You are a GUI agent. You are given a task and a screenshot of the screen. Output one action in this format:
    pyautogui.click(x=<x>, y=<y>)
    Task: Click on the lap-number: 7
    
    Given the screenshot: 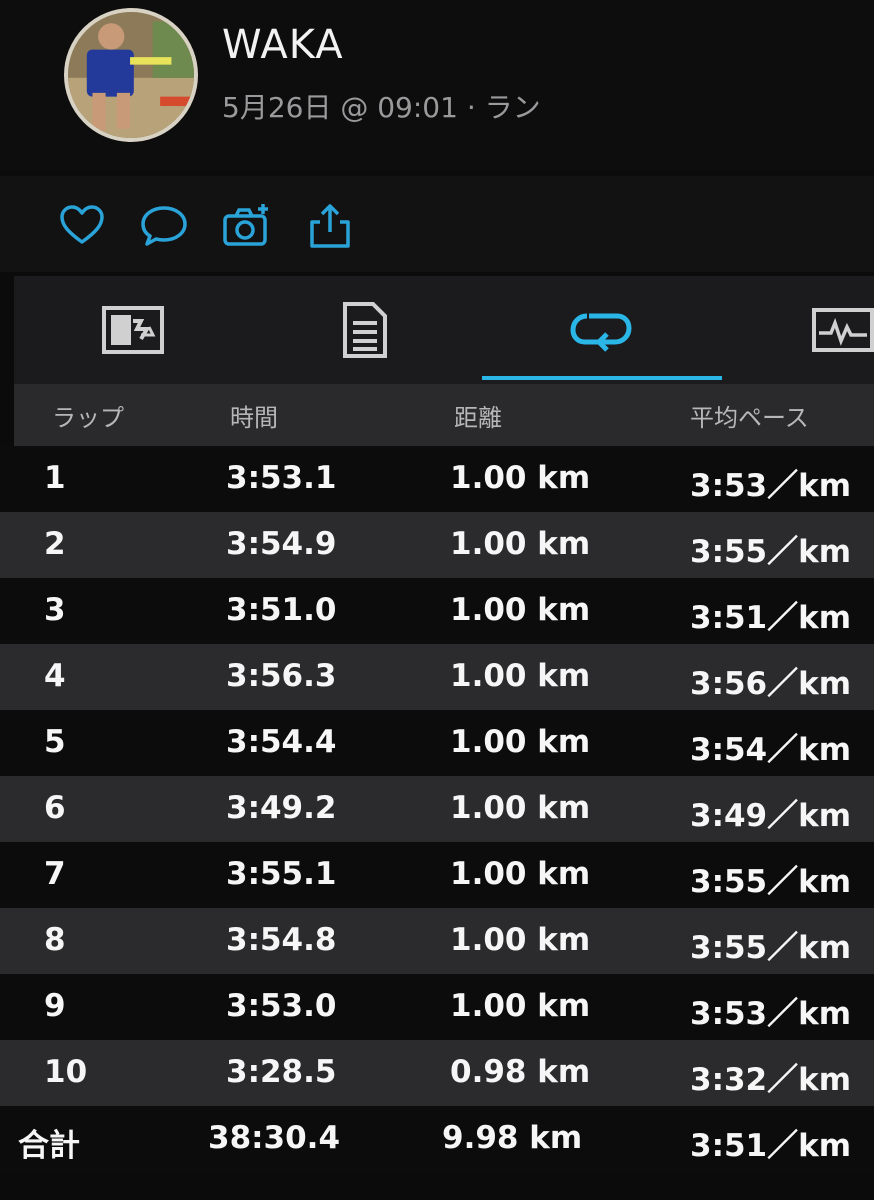 What is the action you would take?
    pyautogui.click(x=55, y=874)
    